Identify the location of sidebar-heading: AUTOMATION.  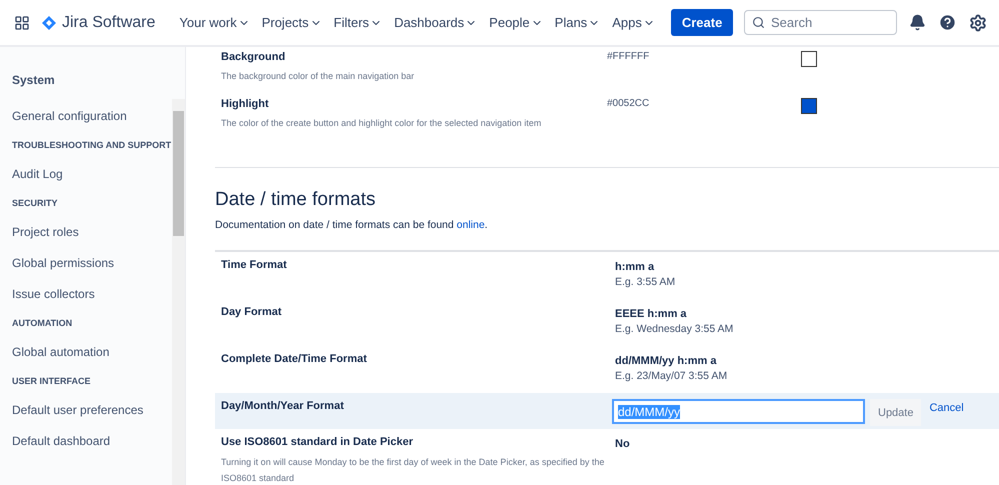
(42, 323).